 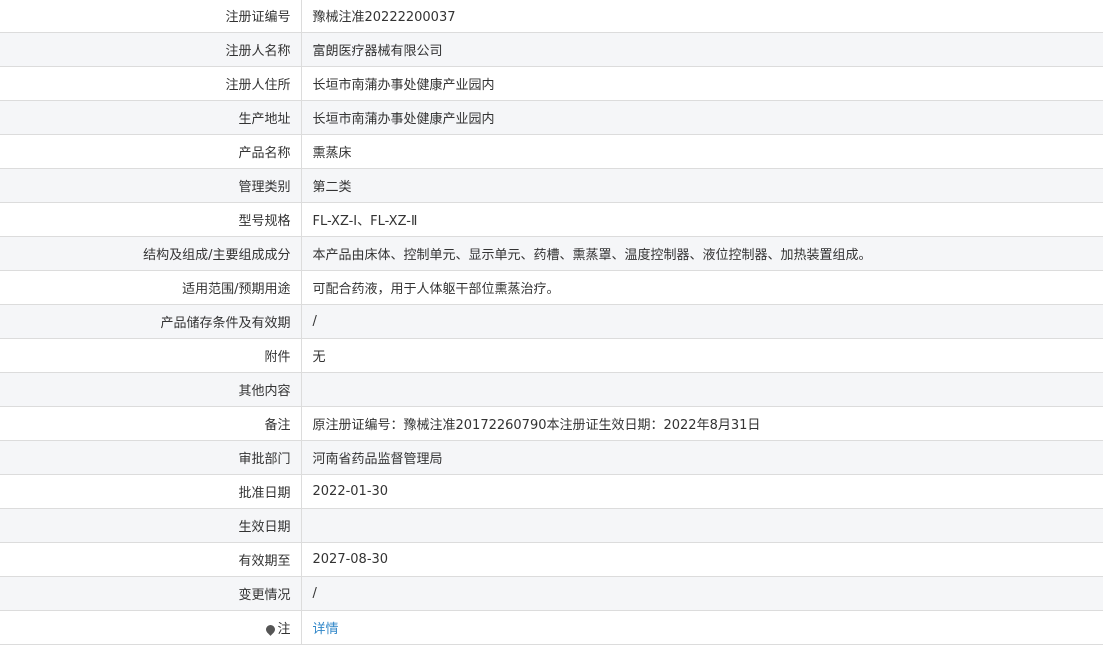 I want to click on table-row: 有效期至 2027-08-30, so click(x=551, y=559).